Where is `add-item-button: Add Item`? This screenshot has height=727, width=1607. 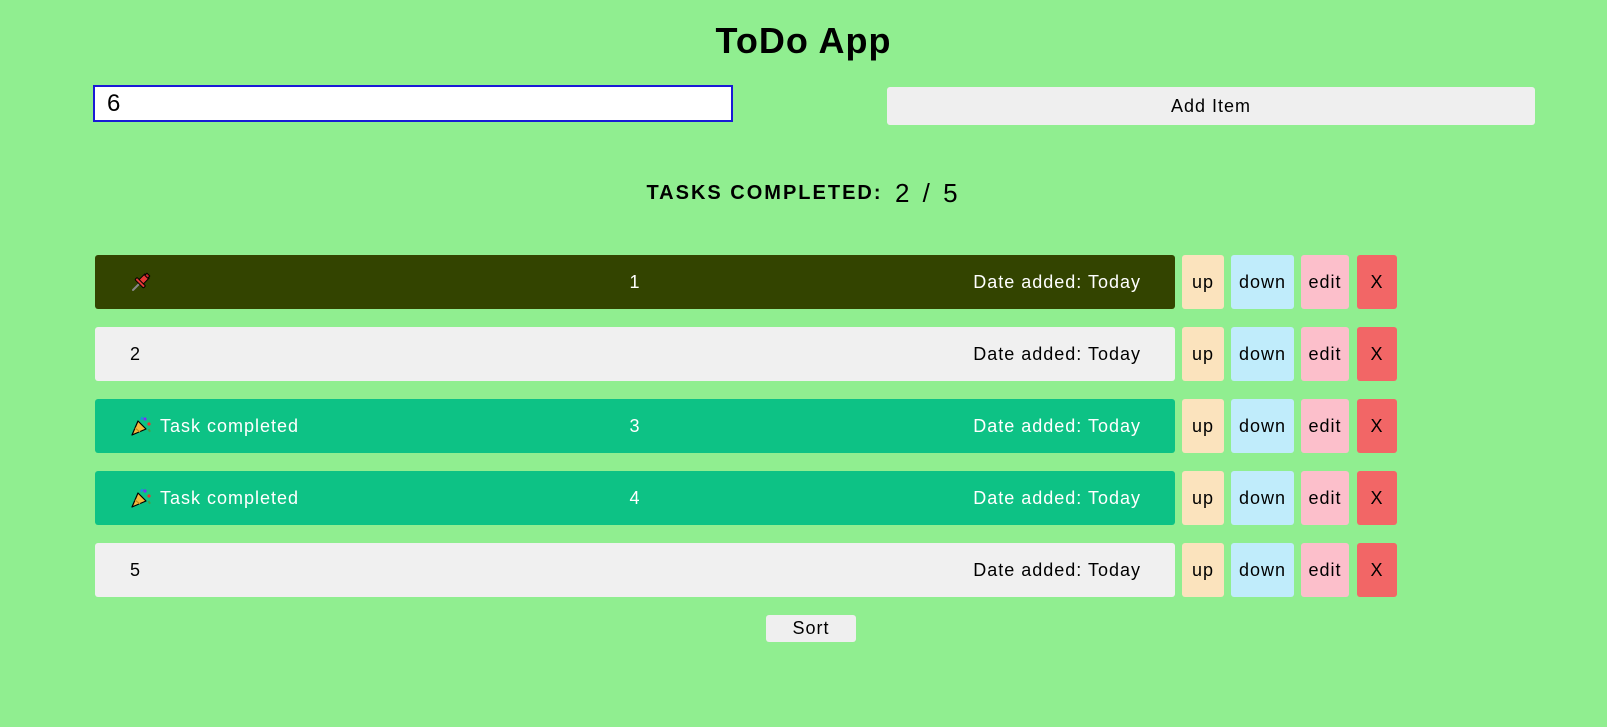 add-item-button: Add Item is located at coordinates (1211, 106).